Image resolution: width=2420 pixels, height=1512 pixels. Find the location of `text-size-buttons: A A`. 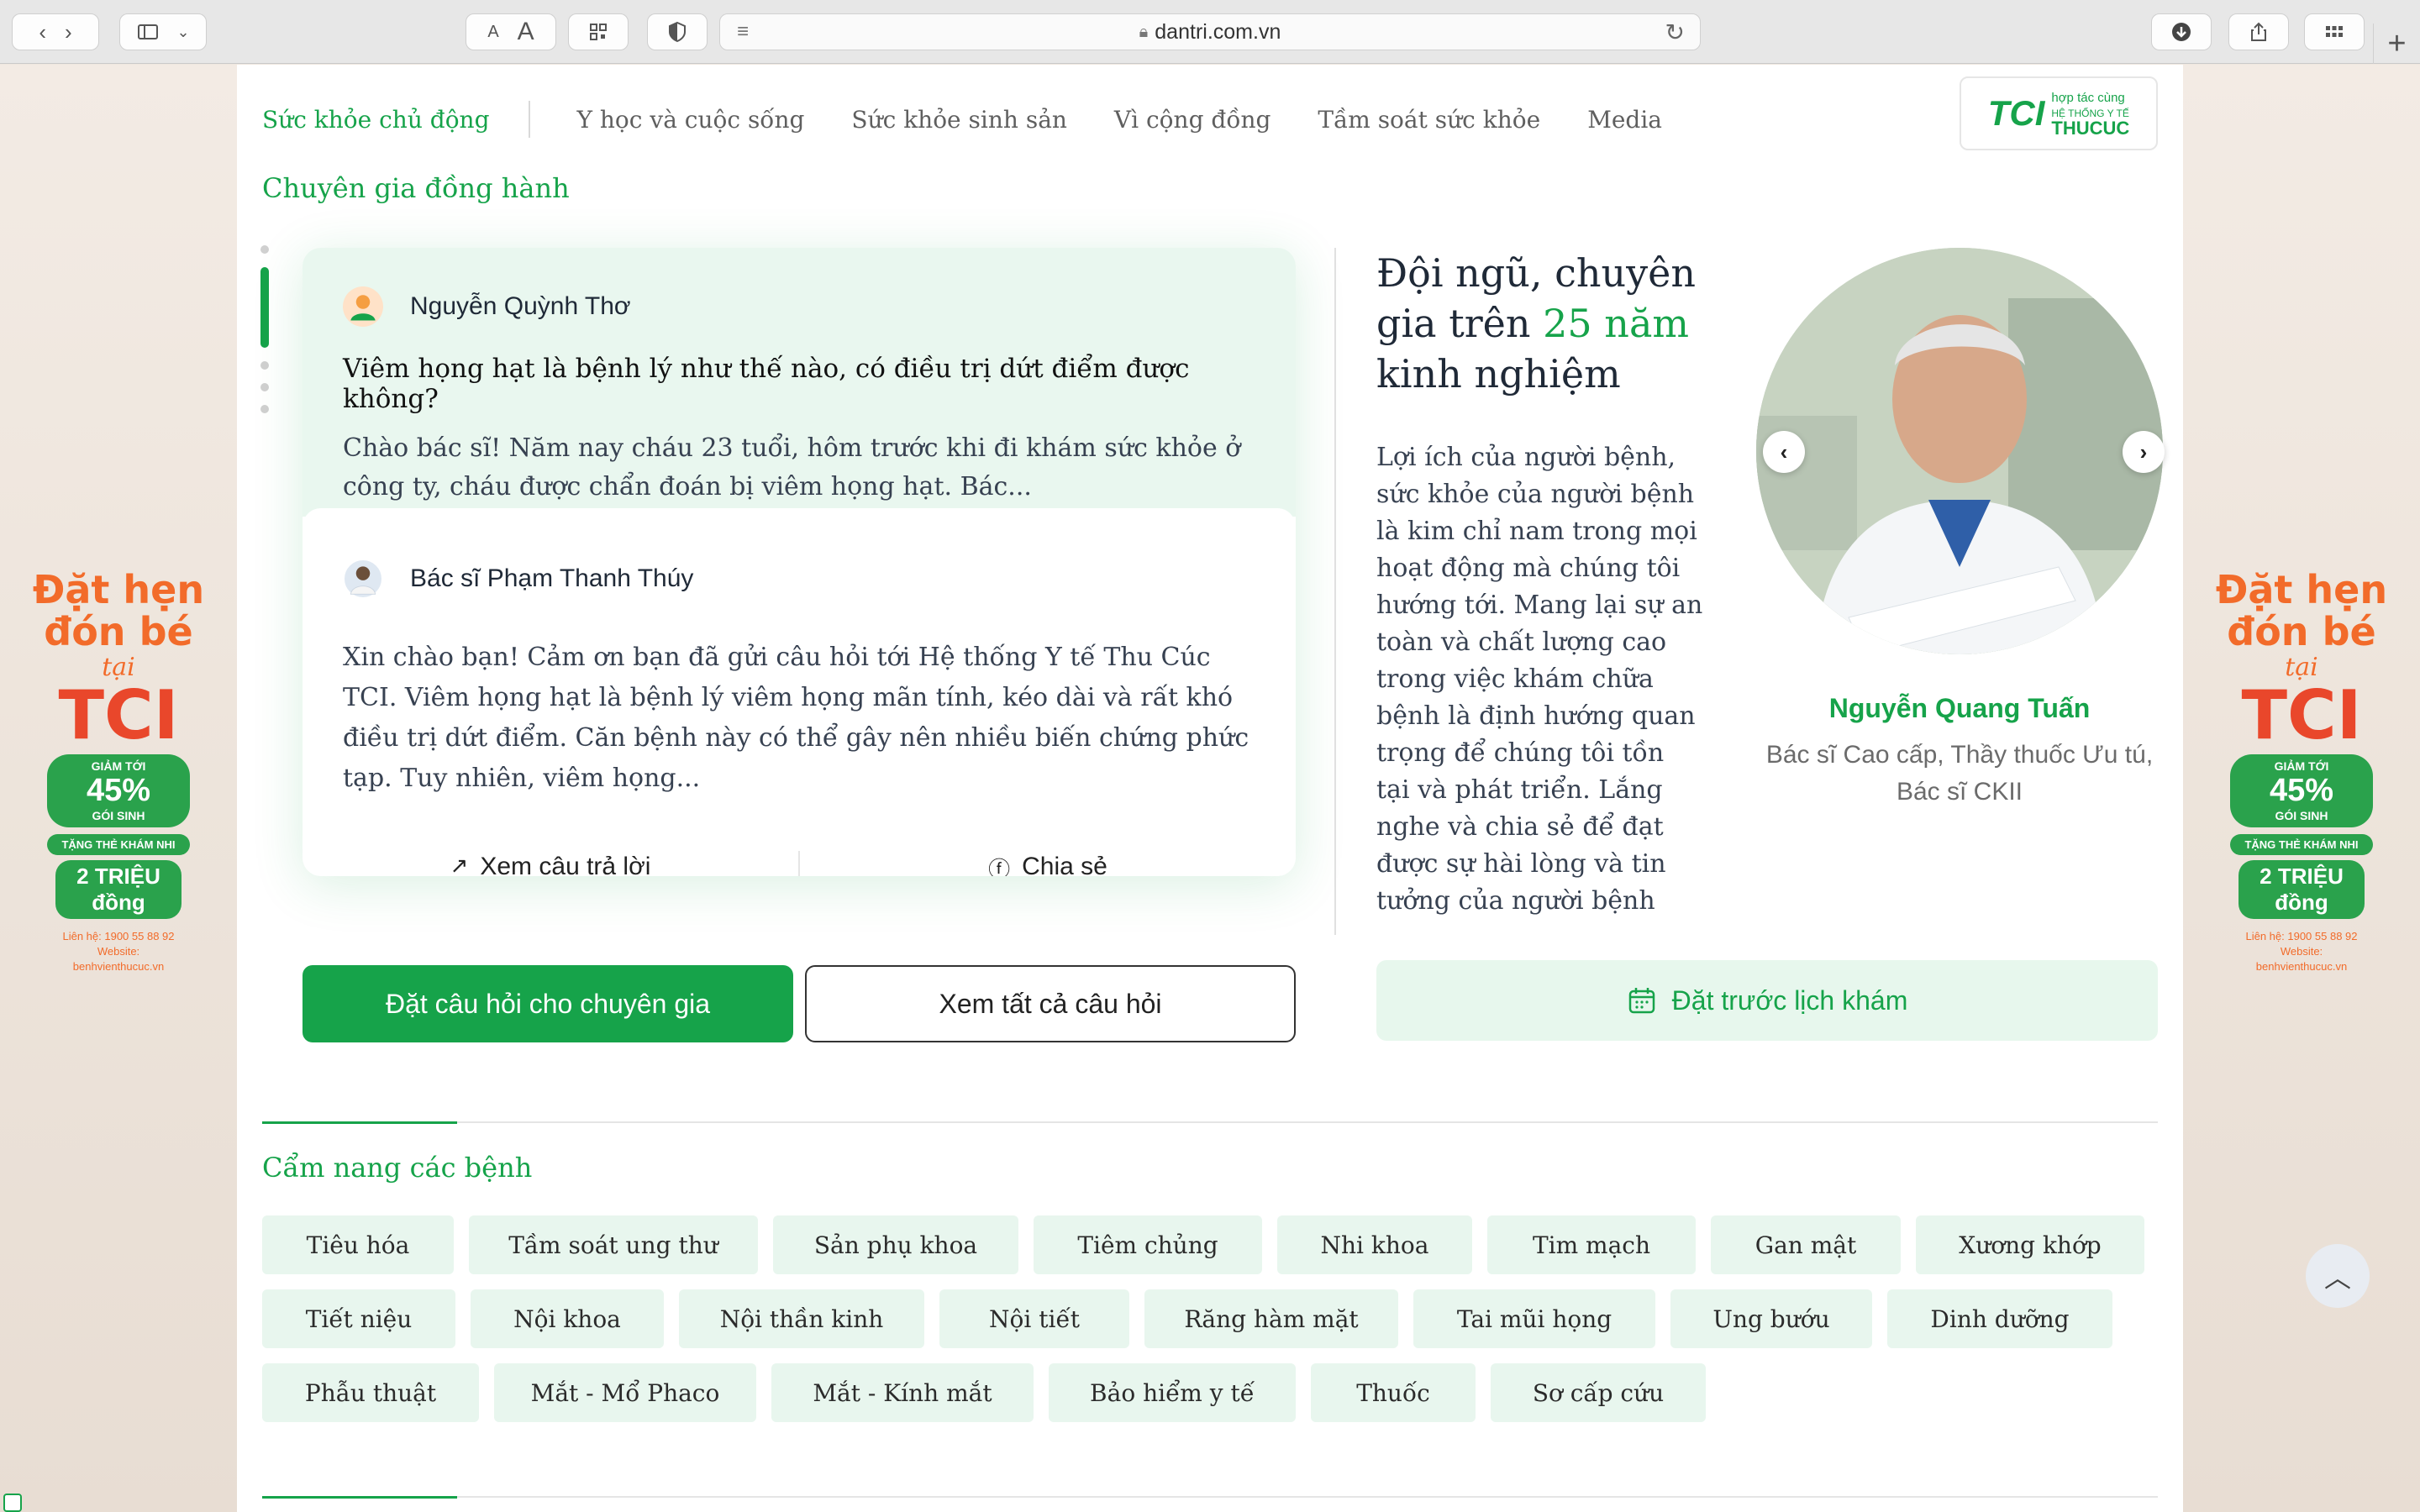

text-size-buttons: A A is located at coordinates (511, 31).